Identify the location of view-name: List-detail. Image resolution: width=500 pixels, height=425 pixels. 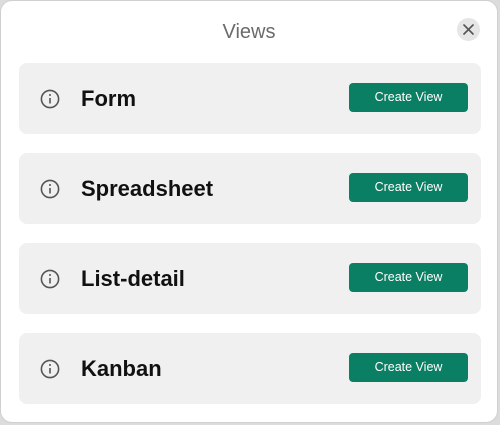
(133, 278).